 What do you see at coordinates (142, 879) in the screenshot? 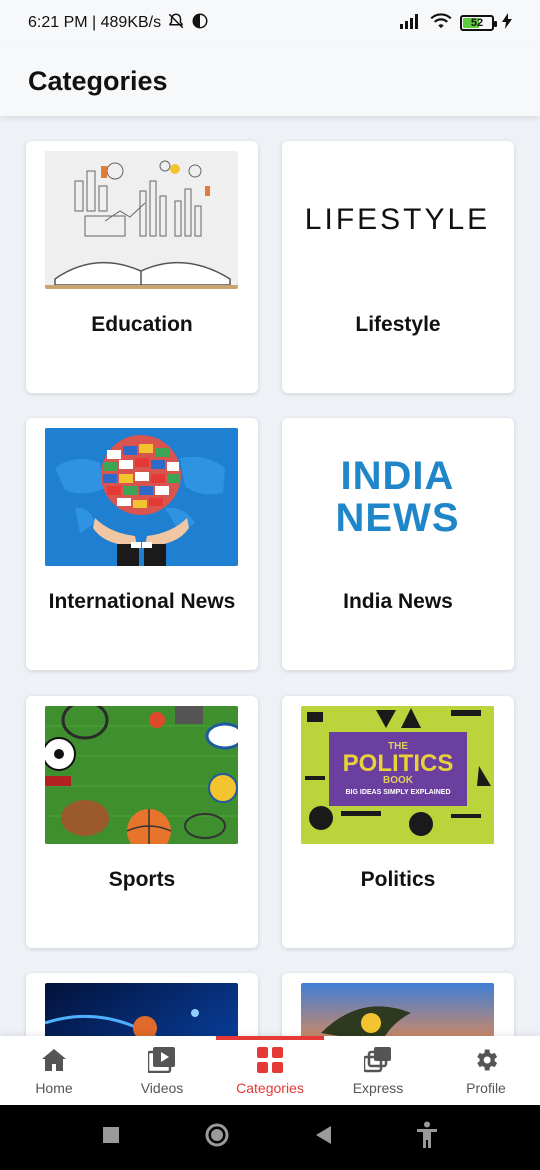
I see `category-label: Sports` at bounding box center [142, 879].